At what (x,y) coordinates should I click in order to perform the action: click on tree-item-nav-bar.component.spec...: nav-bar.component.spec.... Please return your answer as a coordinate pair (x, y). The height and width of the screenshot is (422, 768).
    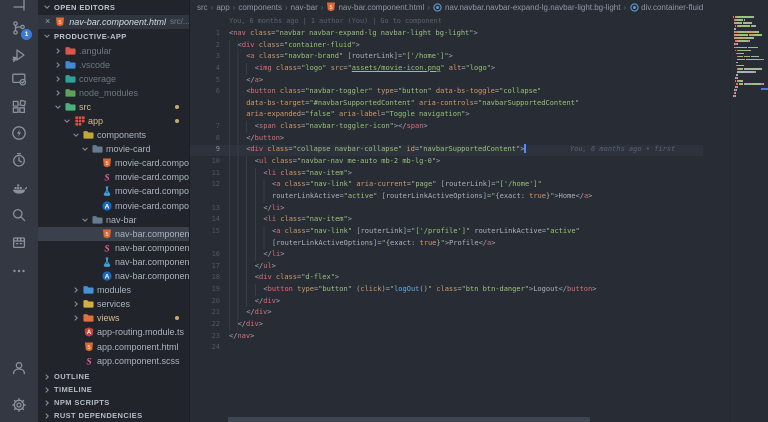
    Looking at the image, I should click on (114, 262).